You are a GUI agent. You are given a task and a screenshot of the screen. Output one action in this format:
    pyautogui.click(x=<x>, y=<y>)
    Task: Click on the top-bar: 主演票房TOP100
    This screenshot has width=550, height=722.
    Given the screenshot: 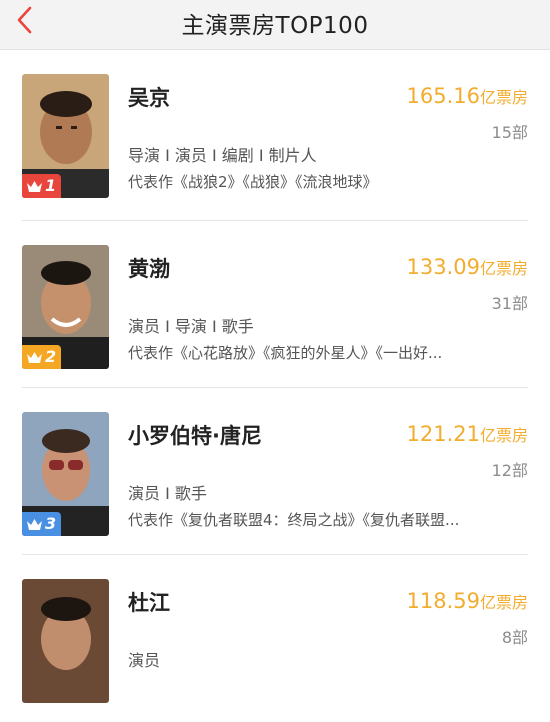 What is the action you would take?
    pyautogui.click(x=275, y=25)
    